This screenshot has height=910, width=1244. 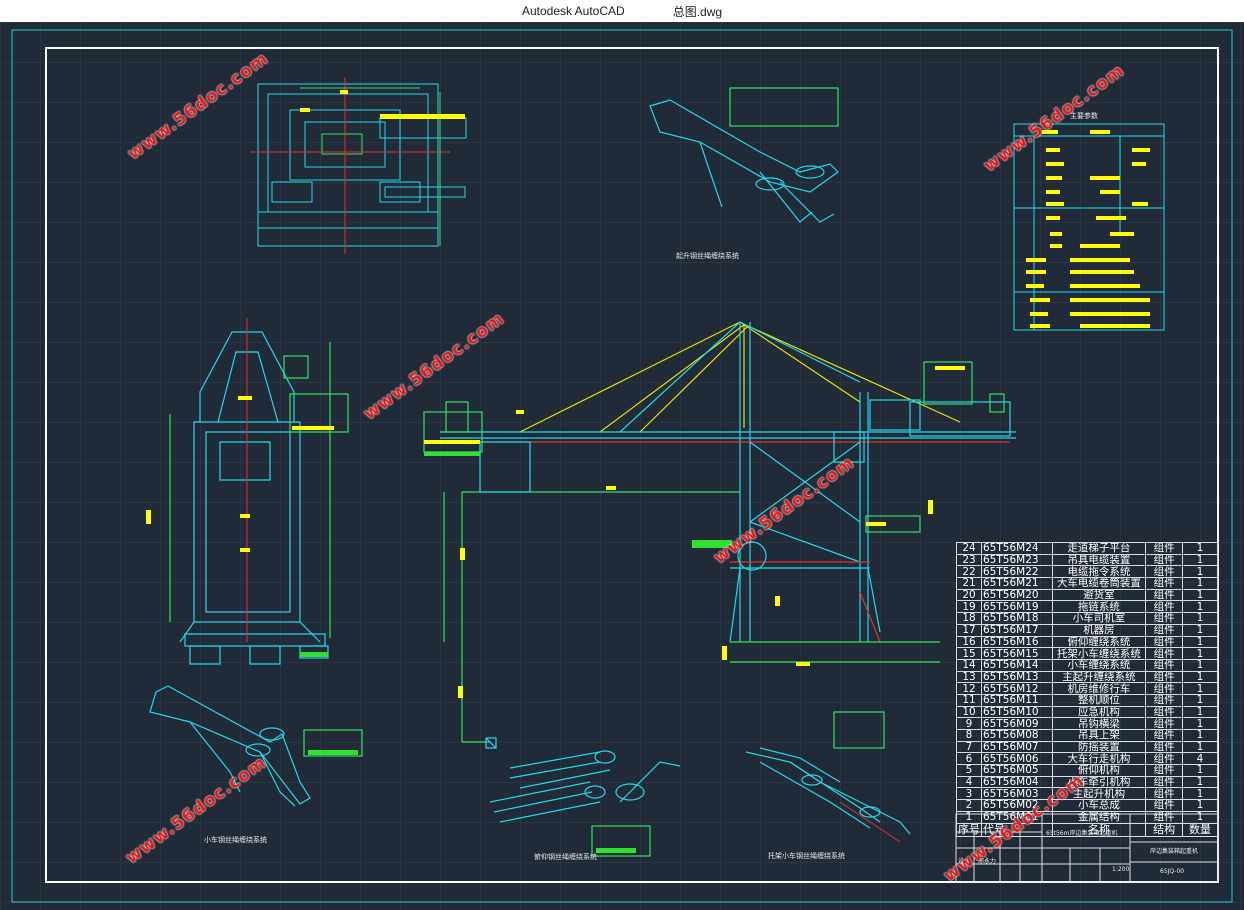 I want to click on bom-cell-name: 电缆拖令系统, so click(x=1099, y=572).